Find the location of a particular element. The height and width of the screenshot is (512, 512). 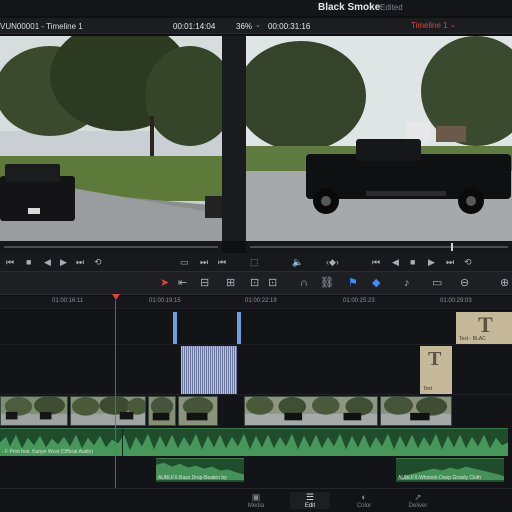

mark-in-icon: ⏭ is located at coordinates (204, 262).